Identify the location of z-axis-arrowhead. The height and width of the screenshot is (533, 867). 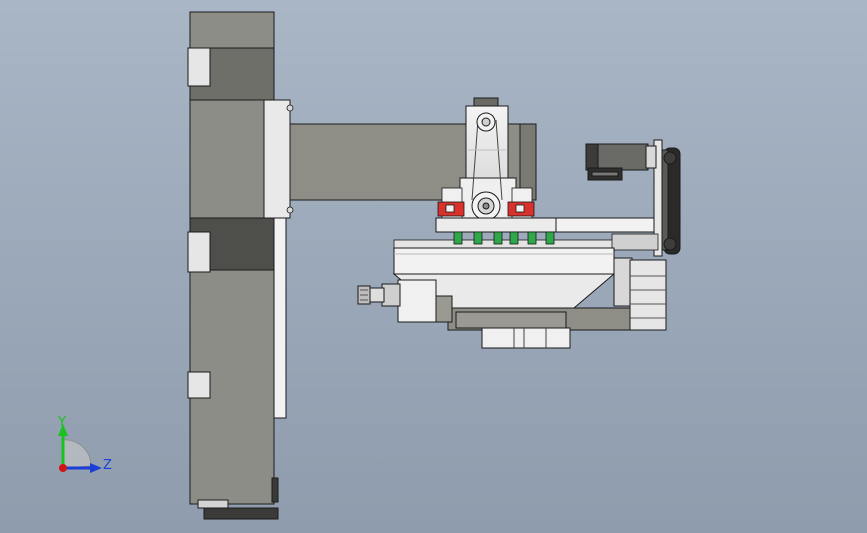
(96, 468).